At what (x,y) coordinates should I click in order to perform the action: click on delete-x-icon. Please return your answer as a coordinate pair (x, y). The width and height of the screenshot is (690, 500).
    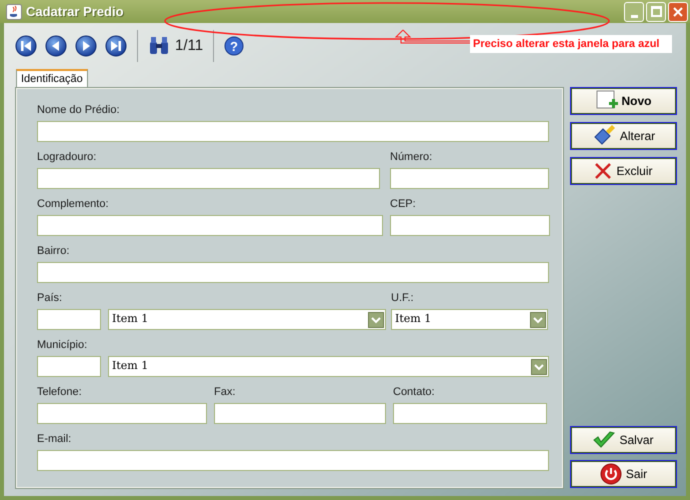
    Looking at the image, I should click on (603, 171).